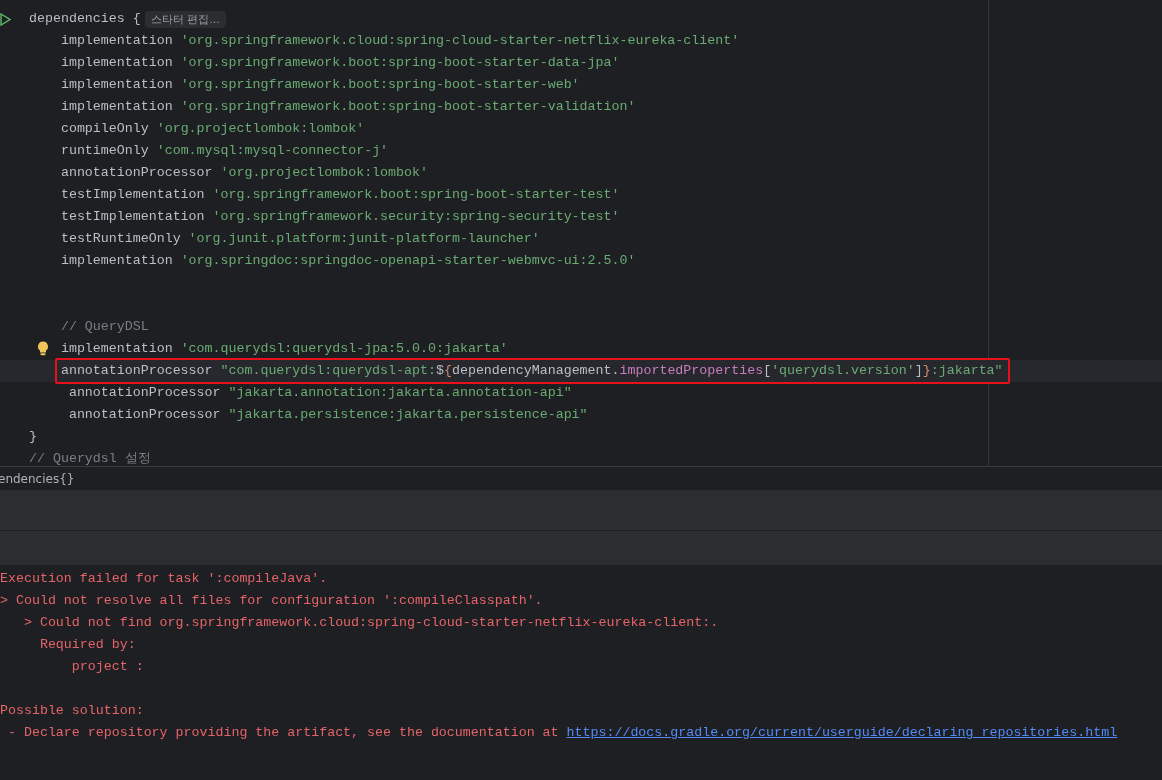 The width and height of the screenshot is (1162, 780). What do you see at coordinates (85, 19) in the screenshot?
I see `code-line: dependencies {` at bounding box center [85, 19].